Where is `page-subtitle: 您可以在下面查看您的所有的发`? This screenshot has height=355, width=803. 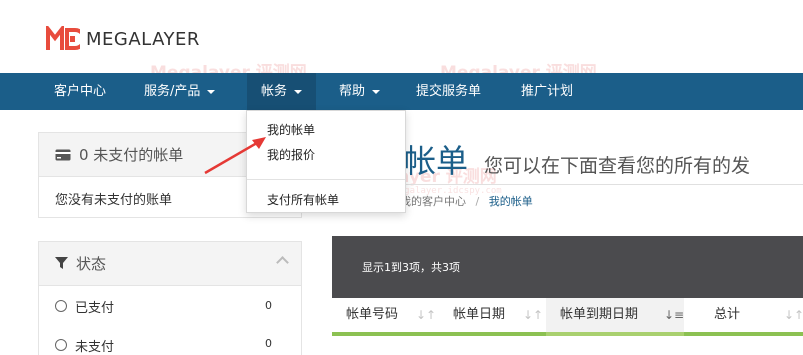
page-subtitle: 您可以在下面查看您的所有的发 is located at coordinates (617, 166).